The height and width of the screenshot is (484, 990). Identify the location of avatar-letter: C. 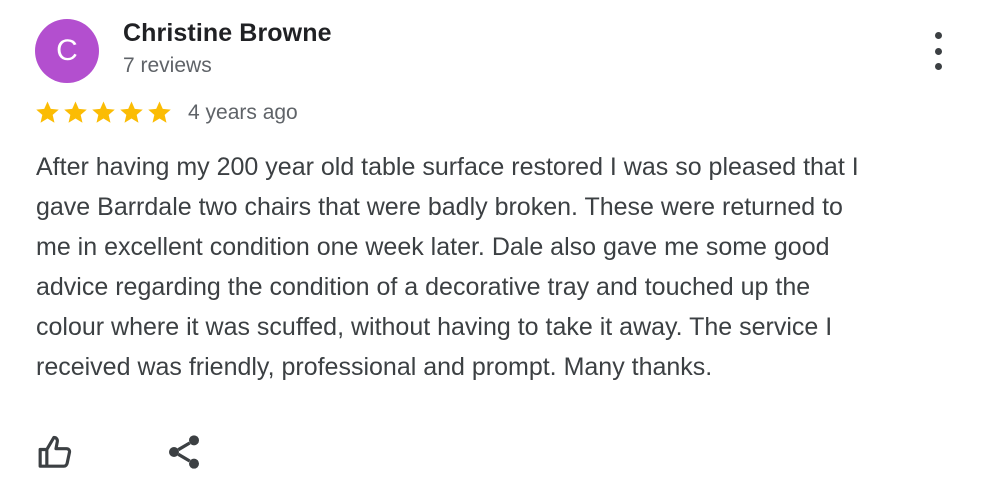
(67, 50).